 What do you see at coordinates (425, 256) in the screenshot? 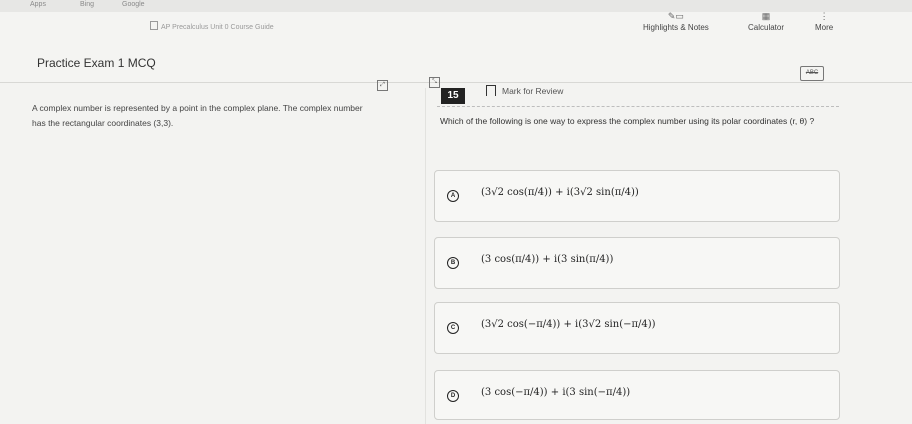
I see `pane-divider` at bounding box center [425, 256].